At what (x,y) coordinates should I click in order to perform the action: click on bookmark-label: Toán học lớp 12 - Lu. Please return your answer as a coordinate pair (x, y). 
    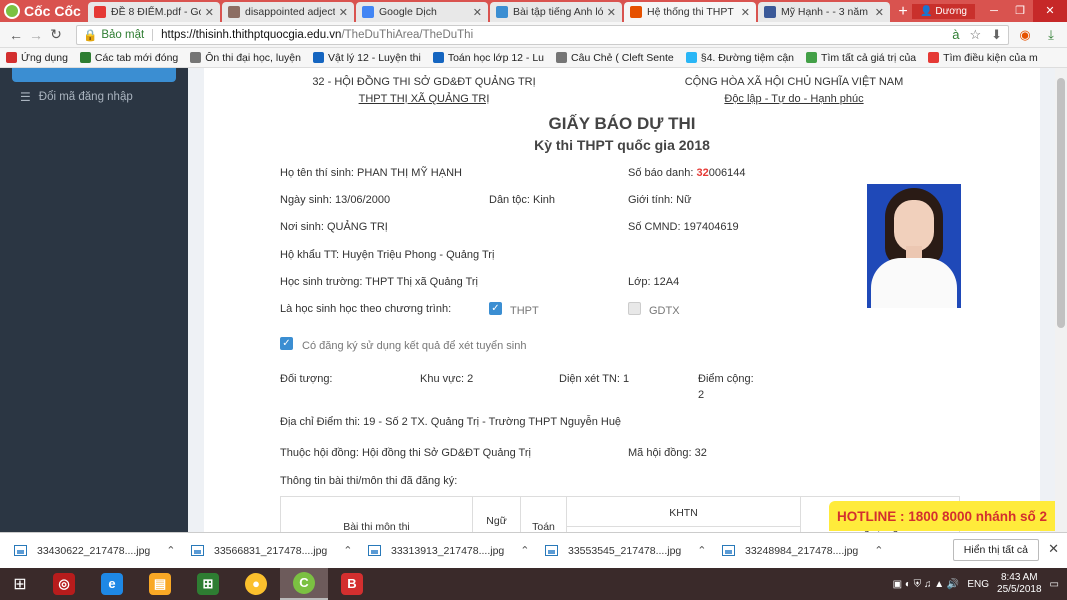
    Looking at the image, I should click on (496, 57).